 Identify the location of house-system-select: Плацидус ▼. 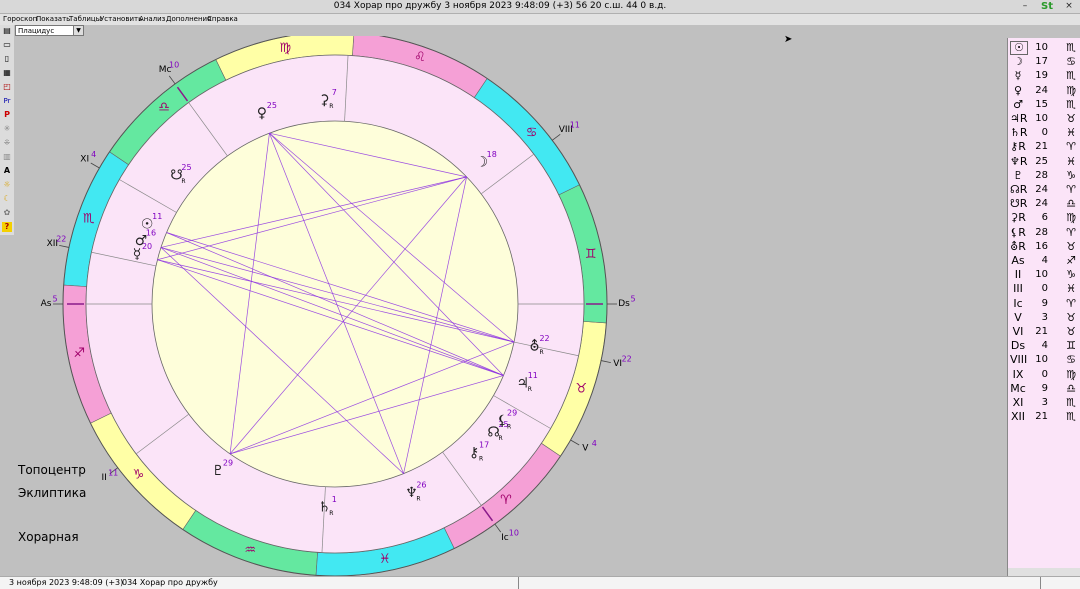
(49, 30).